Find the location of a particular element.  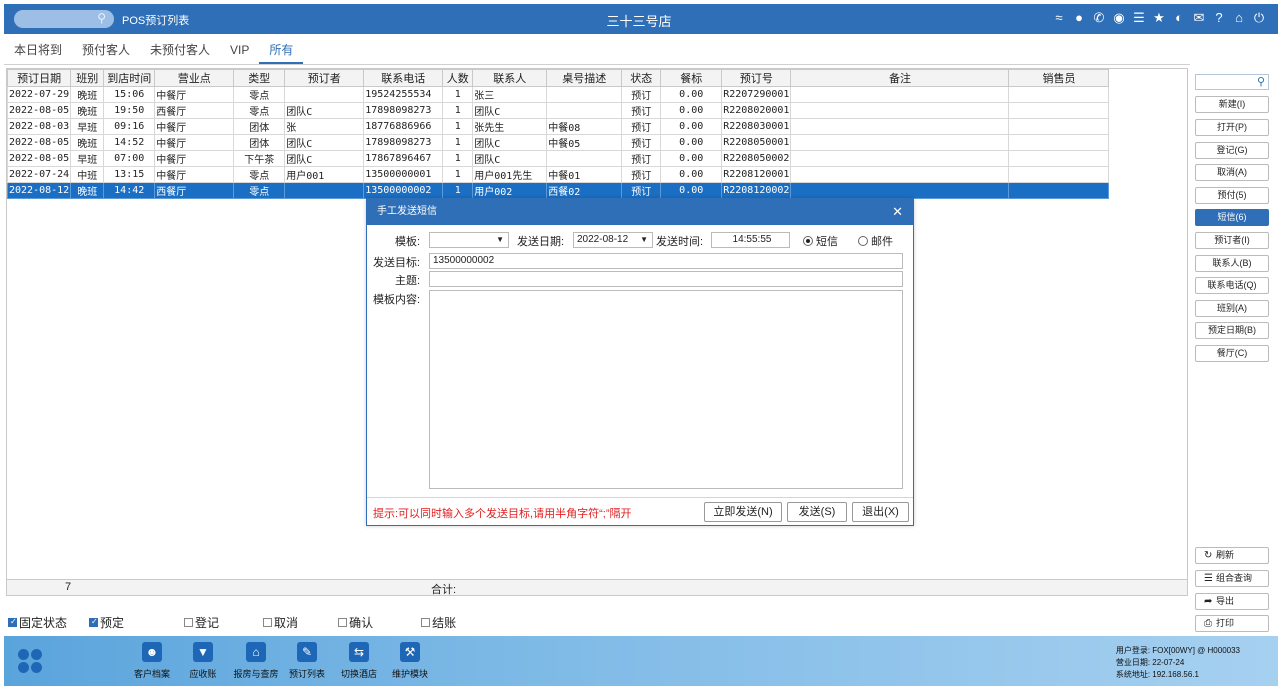

table-cell: R2208030001 is located at coordinates (756, 126).